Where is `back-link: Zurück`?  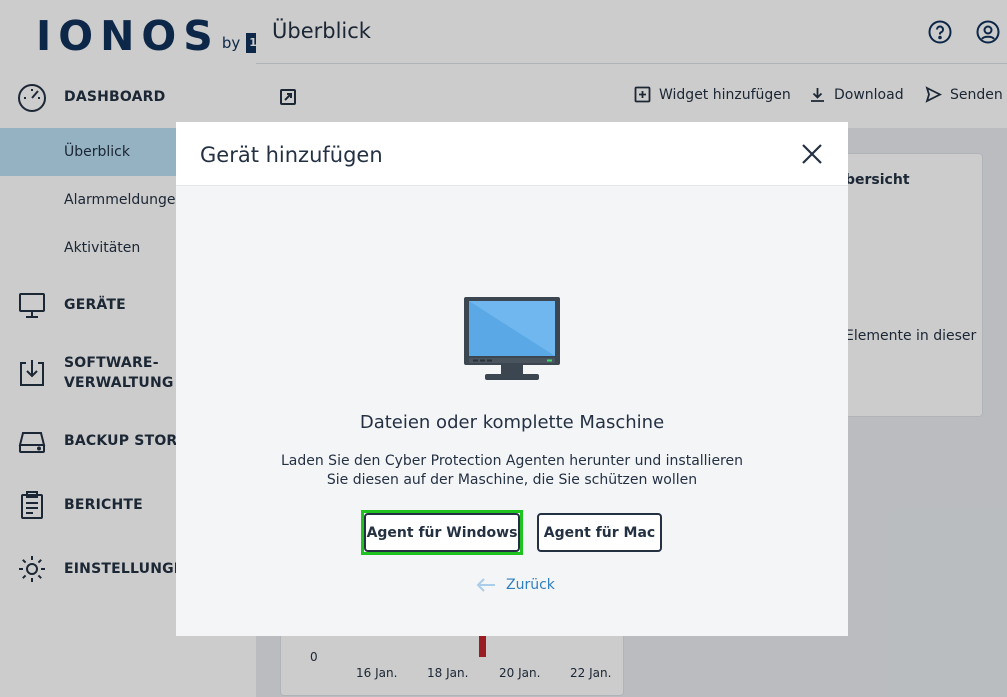
back-link: Zurück is located at coordinates (515, 585).